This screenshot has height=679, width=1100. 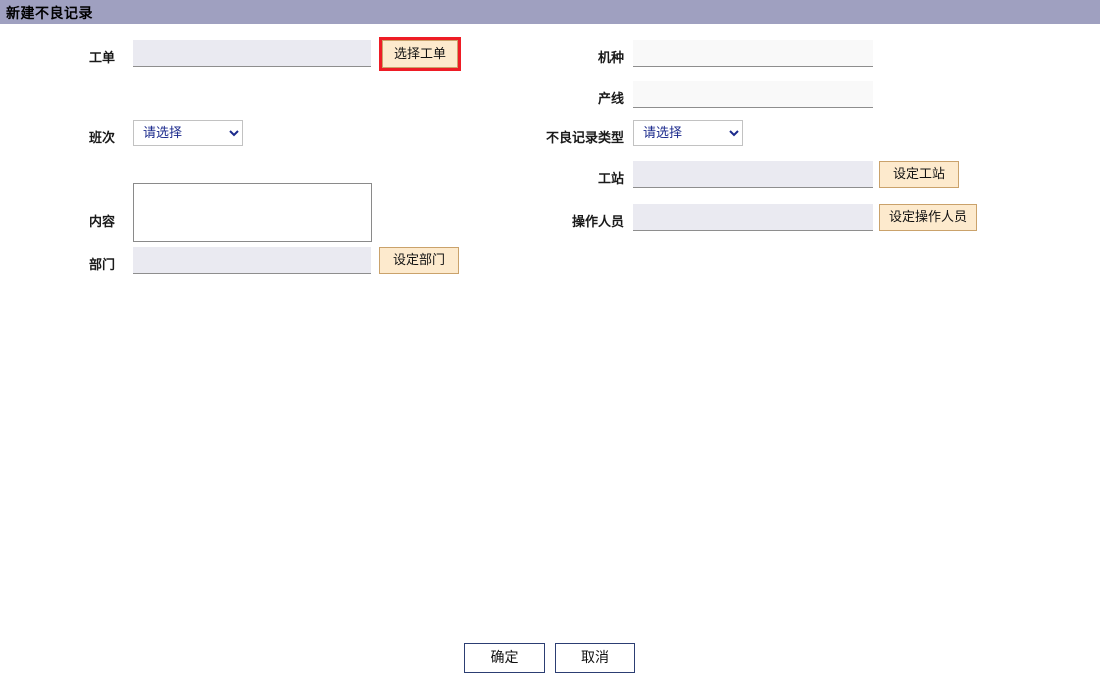 What do you see at coordinates (252, 53) in the screenshot?
I see `work-order-input` at bounding box center [252, 53].